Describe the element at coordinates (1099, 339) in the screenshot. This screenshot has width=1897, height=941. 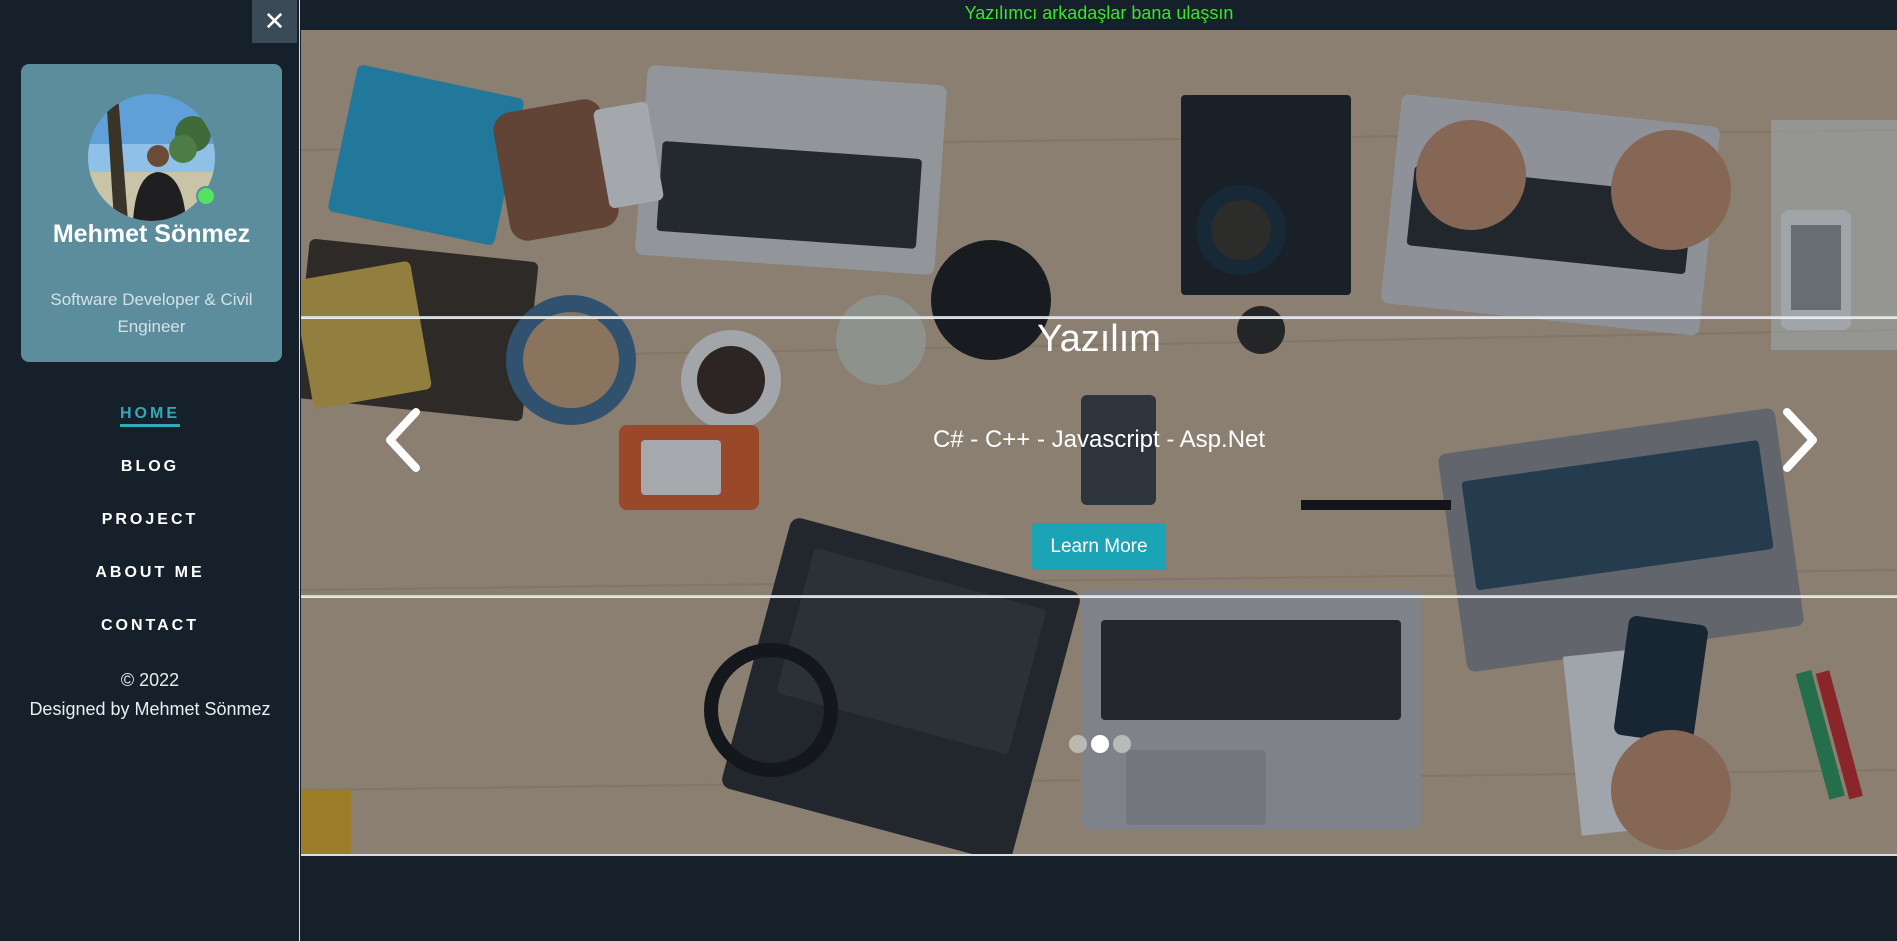
I see `slide-title: Yazılım` at that location.